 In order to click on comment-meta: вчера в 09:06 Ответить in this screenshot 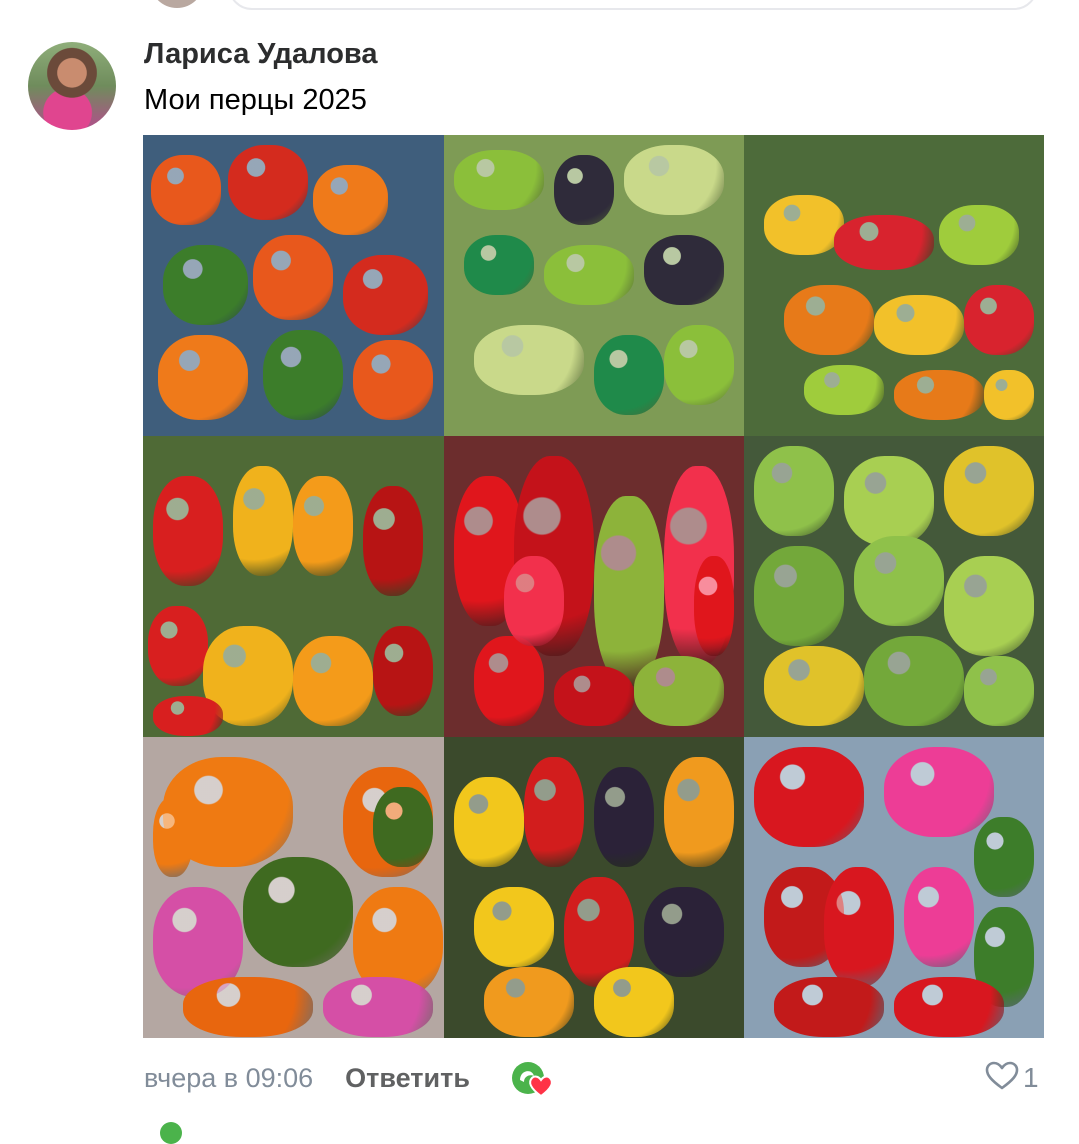, I will do `click(350, 1078)`.